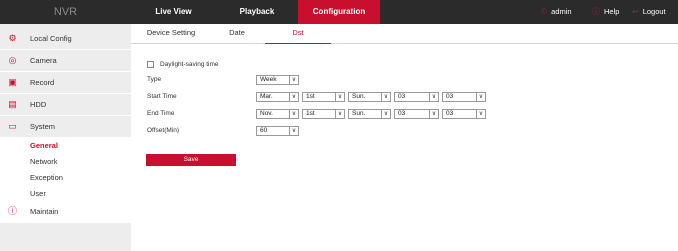  Describe the element at coordinates (51, 38) in the screenshot. I see `sidebar-item-label: Local Config` at that location.